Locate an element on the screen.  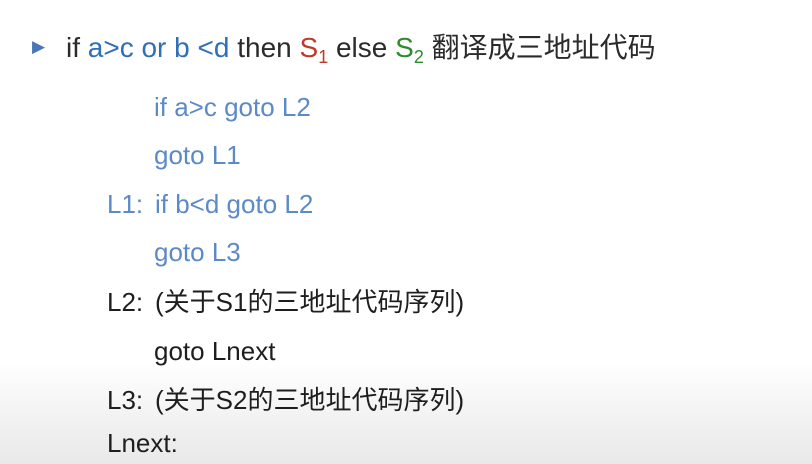
slide-title: ▶ if a>c or b <d then S1 else S2 翻译成三地址代码 is located at coordinates (344, 49).